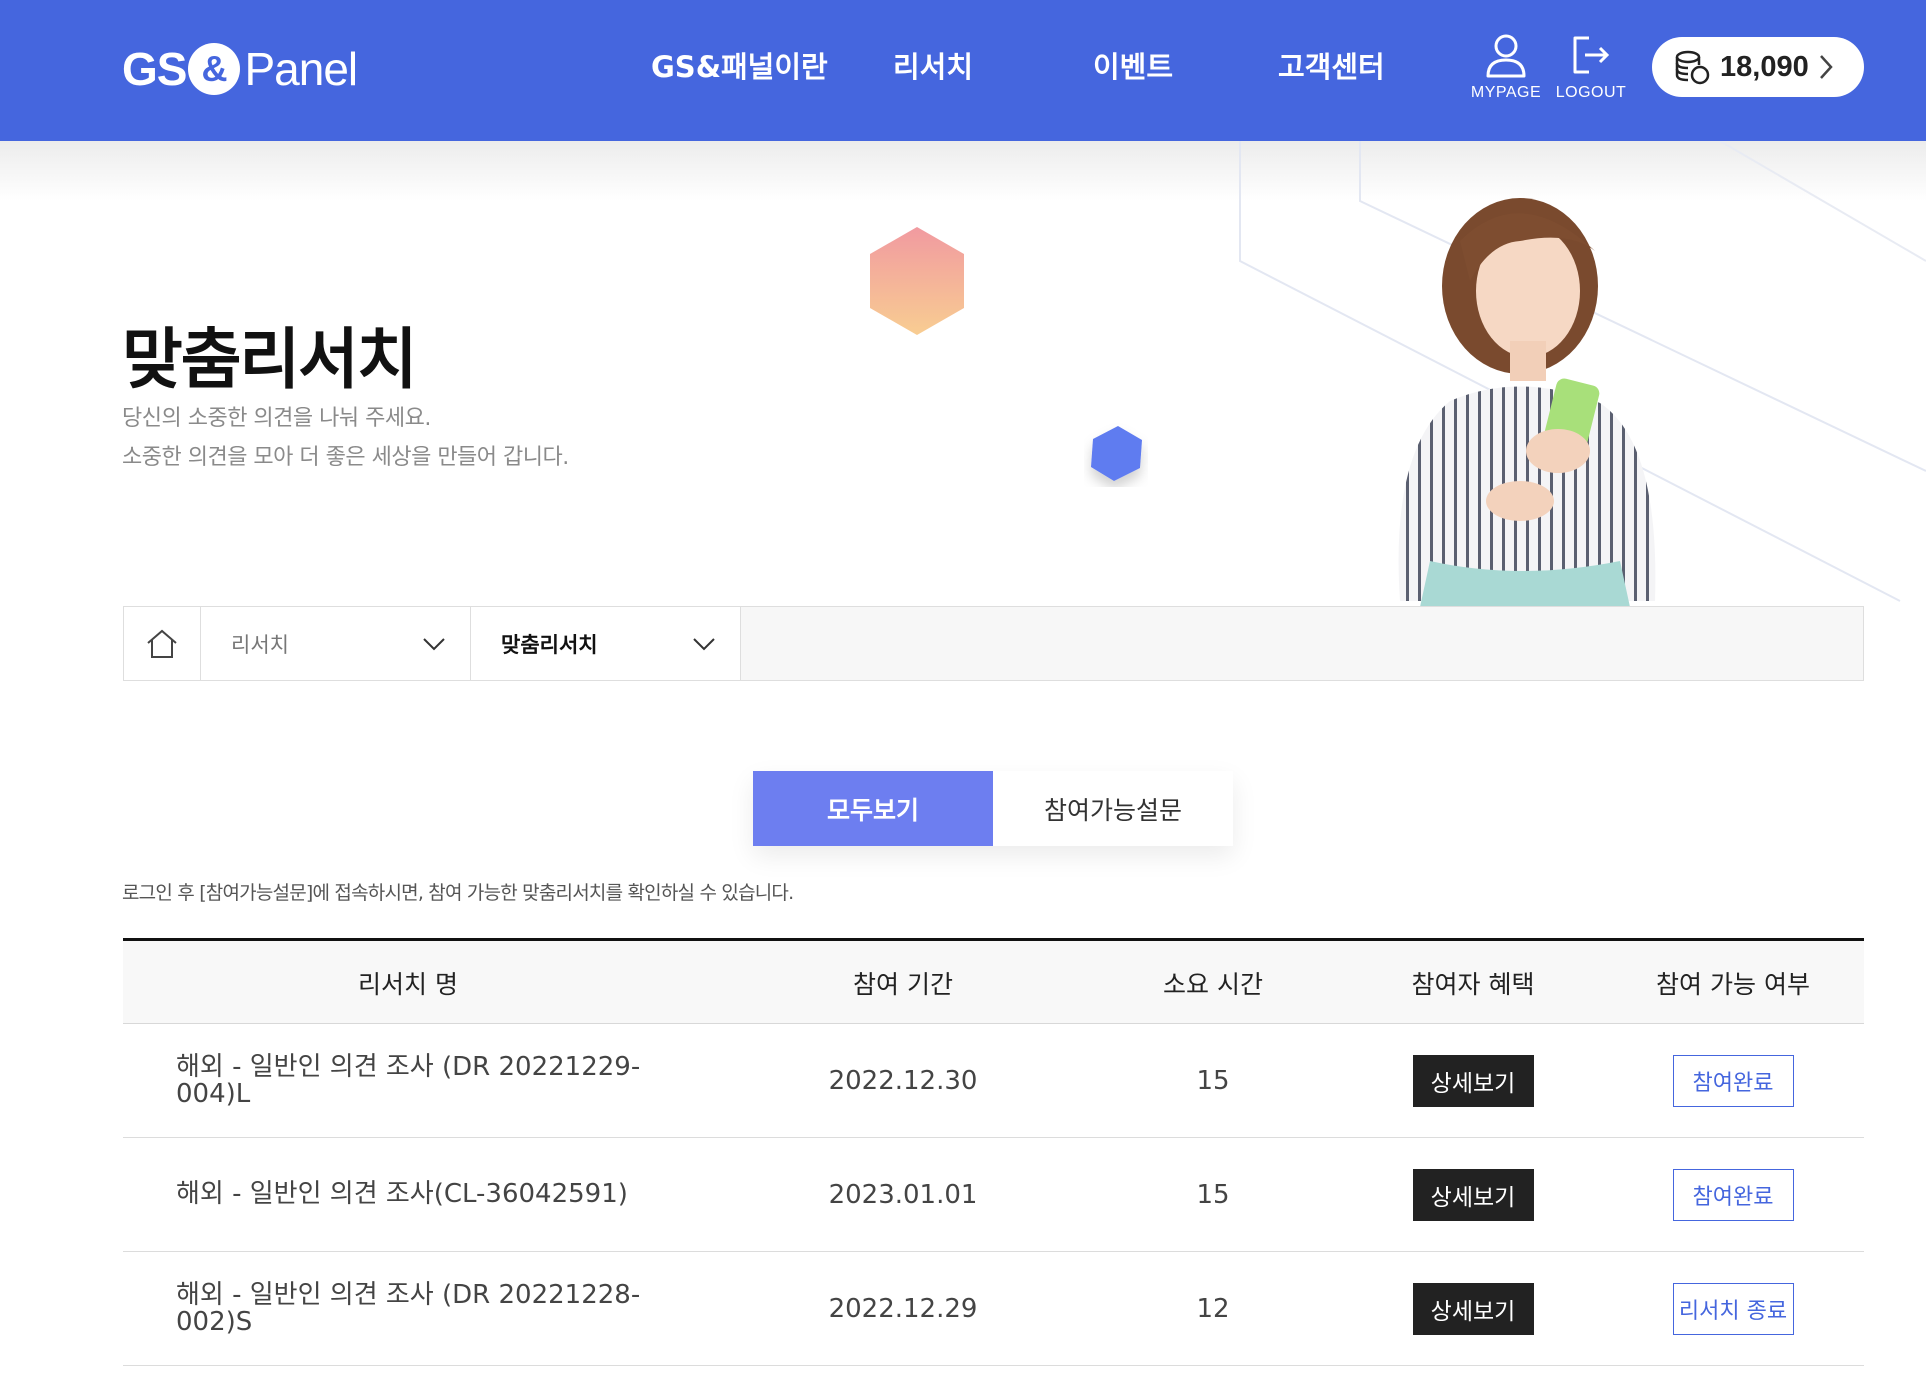  Describe the element at coordinates (993, 981) in the screenshot. I see `table-header: 리서치 명 참여 기간 소요 시간 참여자 혜택 참여 가능 여부` at that location.